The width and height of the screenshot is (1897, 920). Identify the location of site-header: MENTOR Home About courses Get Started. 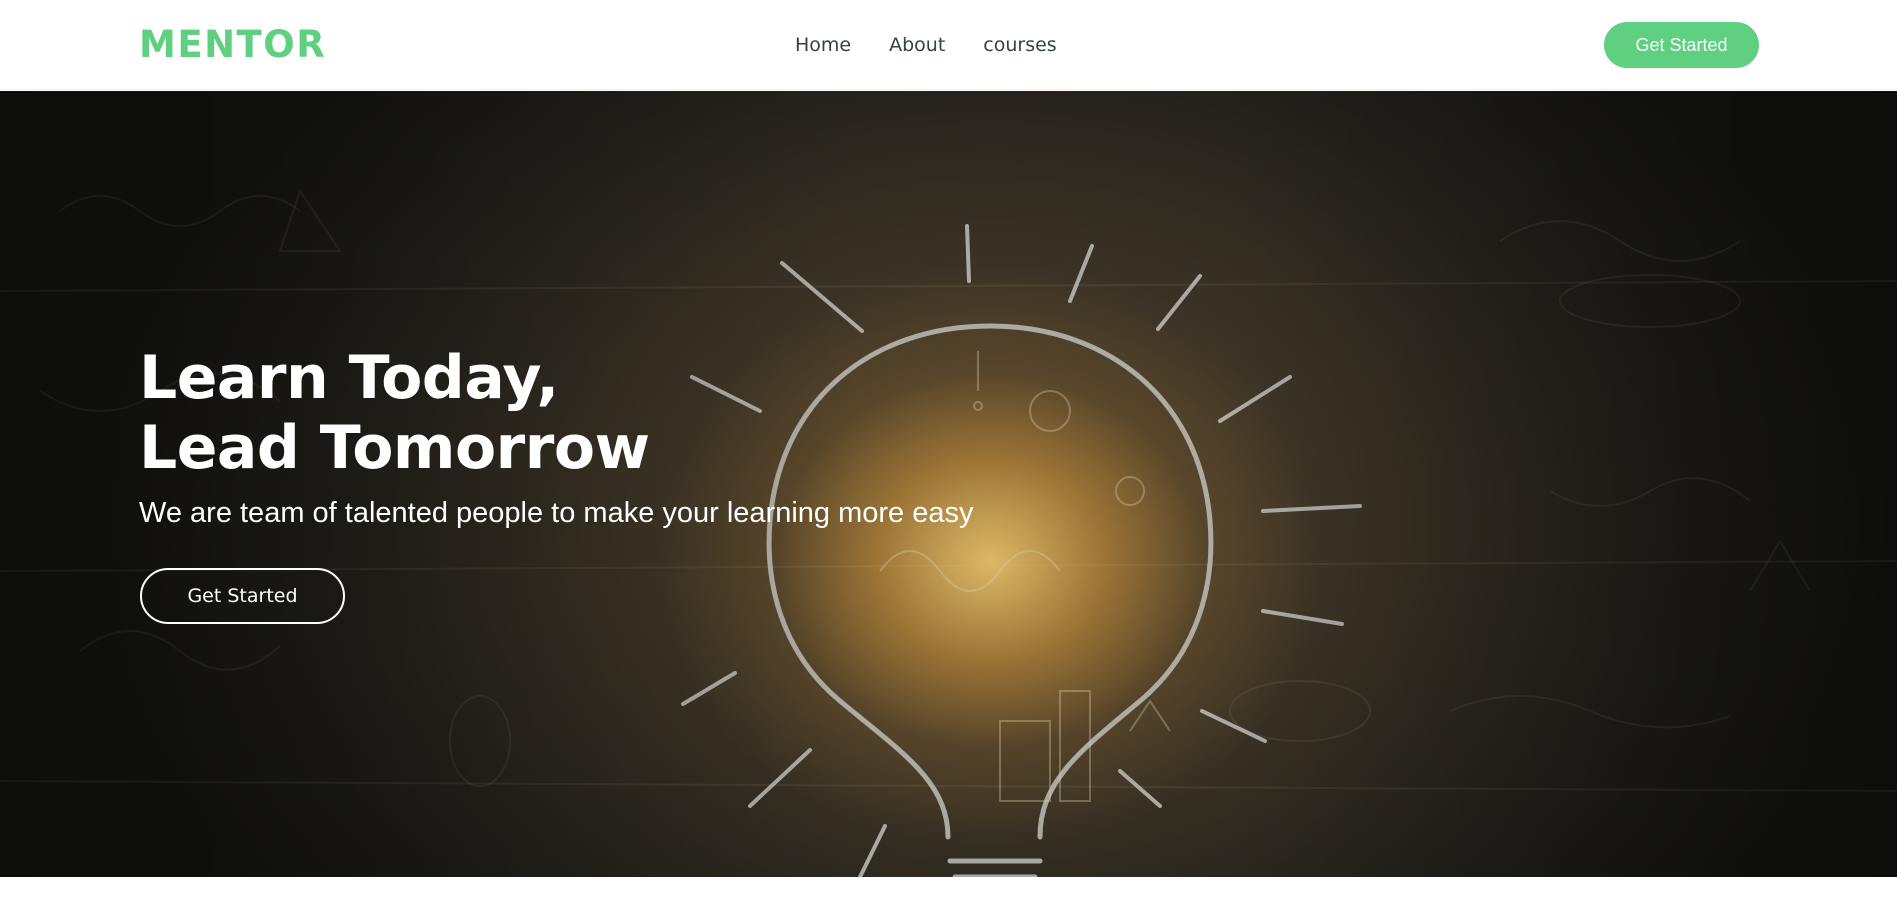
(948, 45).